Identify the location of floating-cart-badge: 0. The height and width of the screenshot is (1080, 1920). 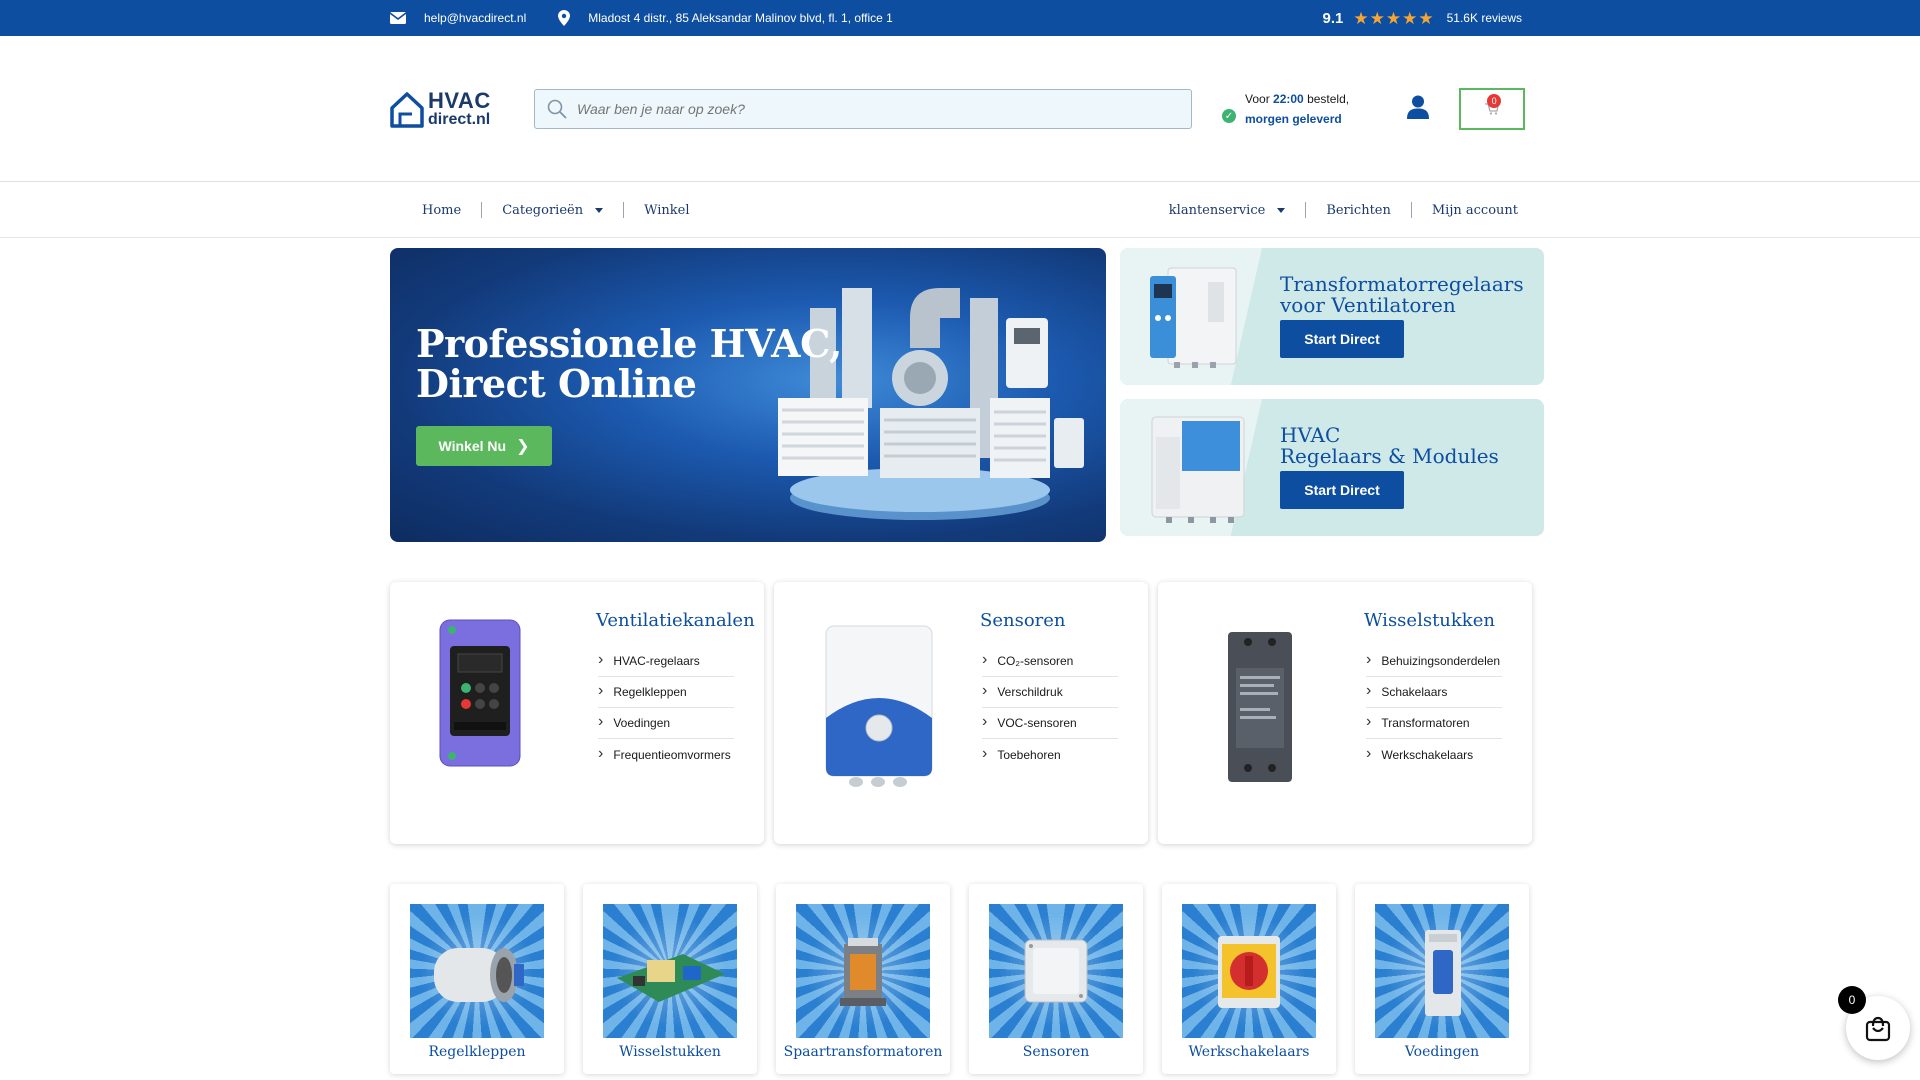
(1852, 1000).